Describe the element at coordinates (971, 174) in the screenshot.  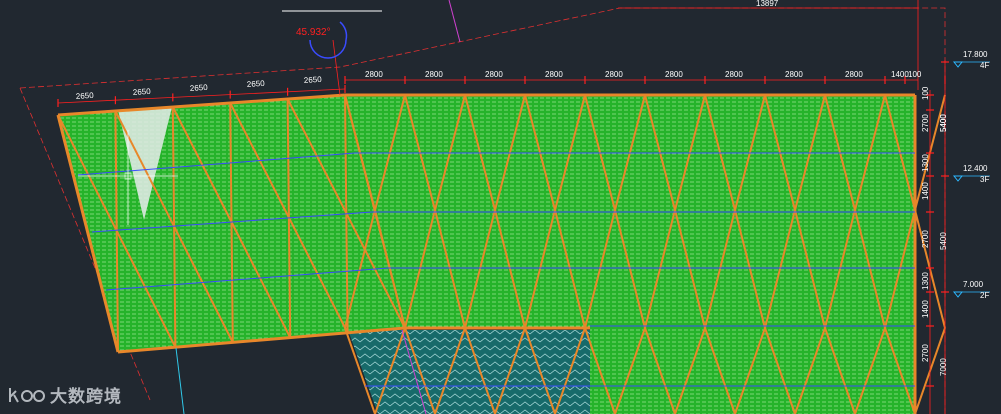
I see `level-marker-3f: 12.400 3F` at that location.